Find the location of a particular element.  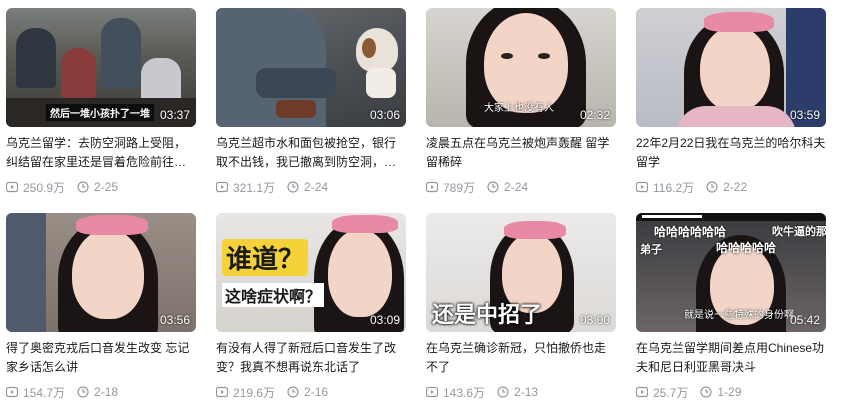

duration-label: 03:37 is located at coordinates (174, 115).